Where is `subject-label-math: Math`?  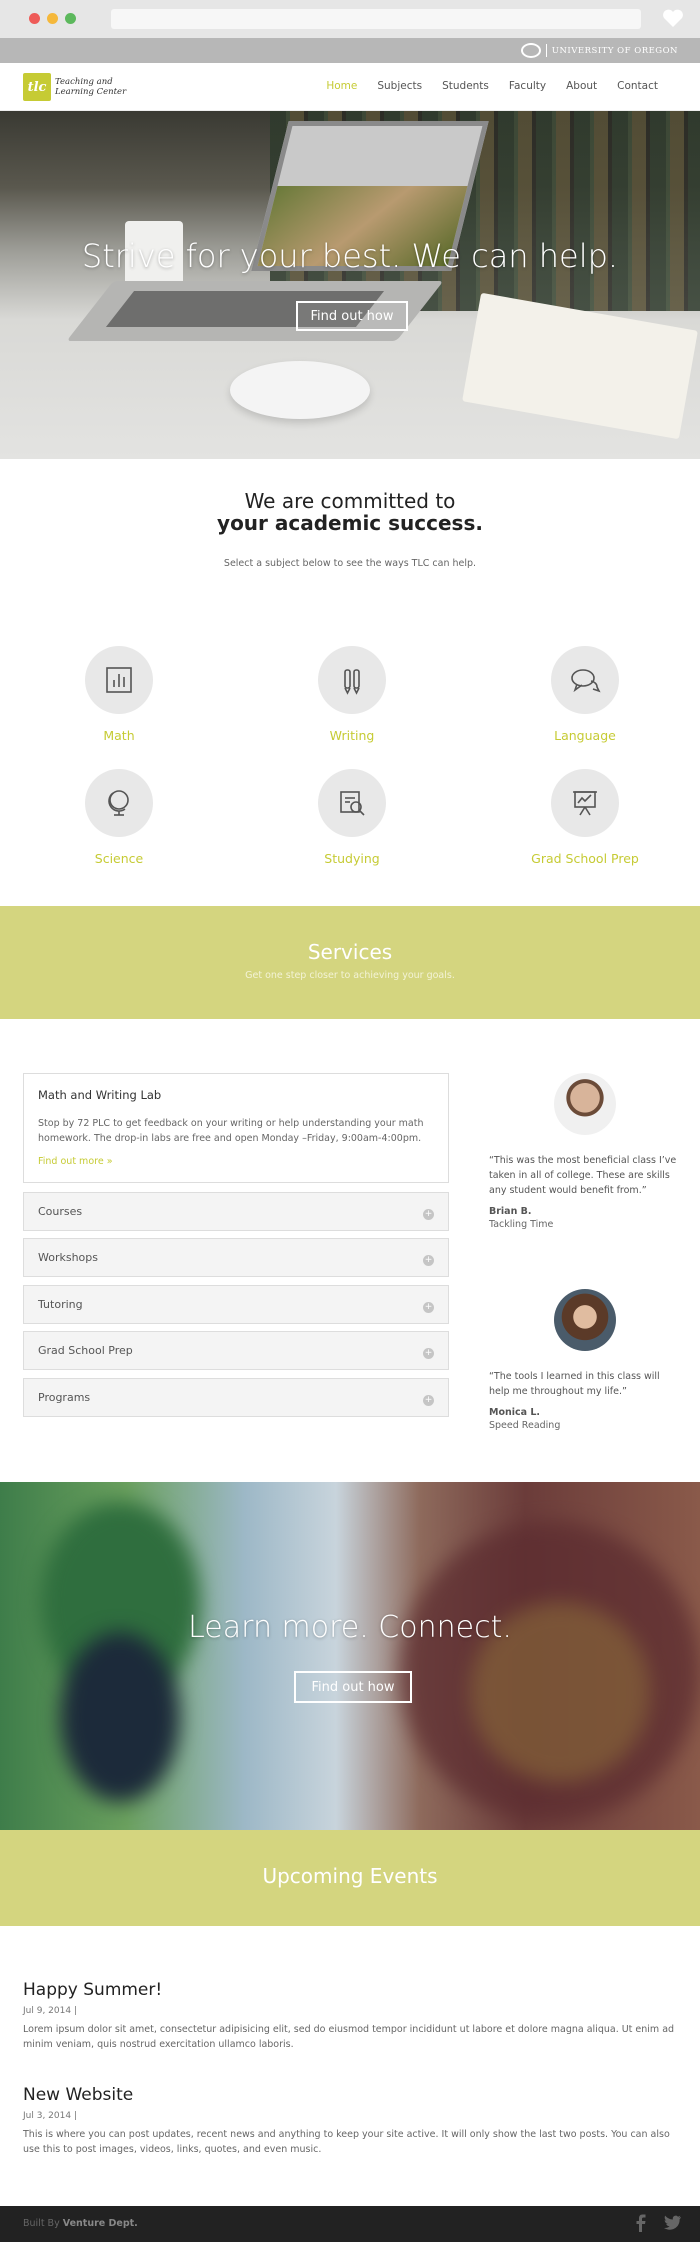 subject-label-math: Math is located at coordinates (119, 735).